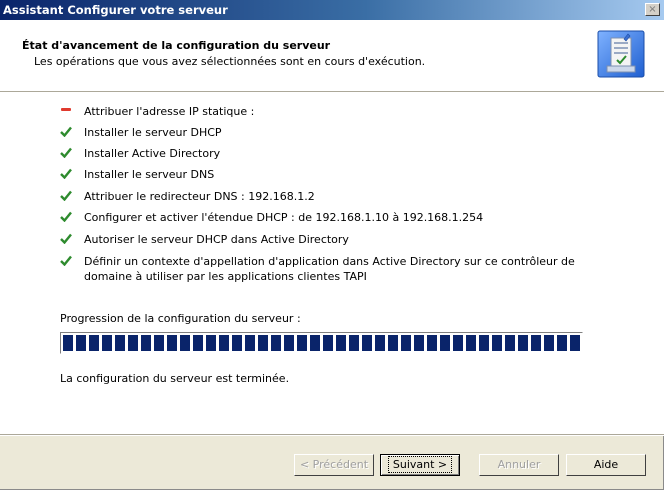  I want to click on task-label: Installer Active Directory, so click(152, 153).